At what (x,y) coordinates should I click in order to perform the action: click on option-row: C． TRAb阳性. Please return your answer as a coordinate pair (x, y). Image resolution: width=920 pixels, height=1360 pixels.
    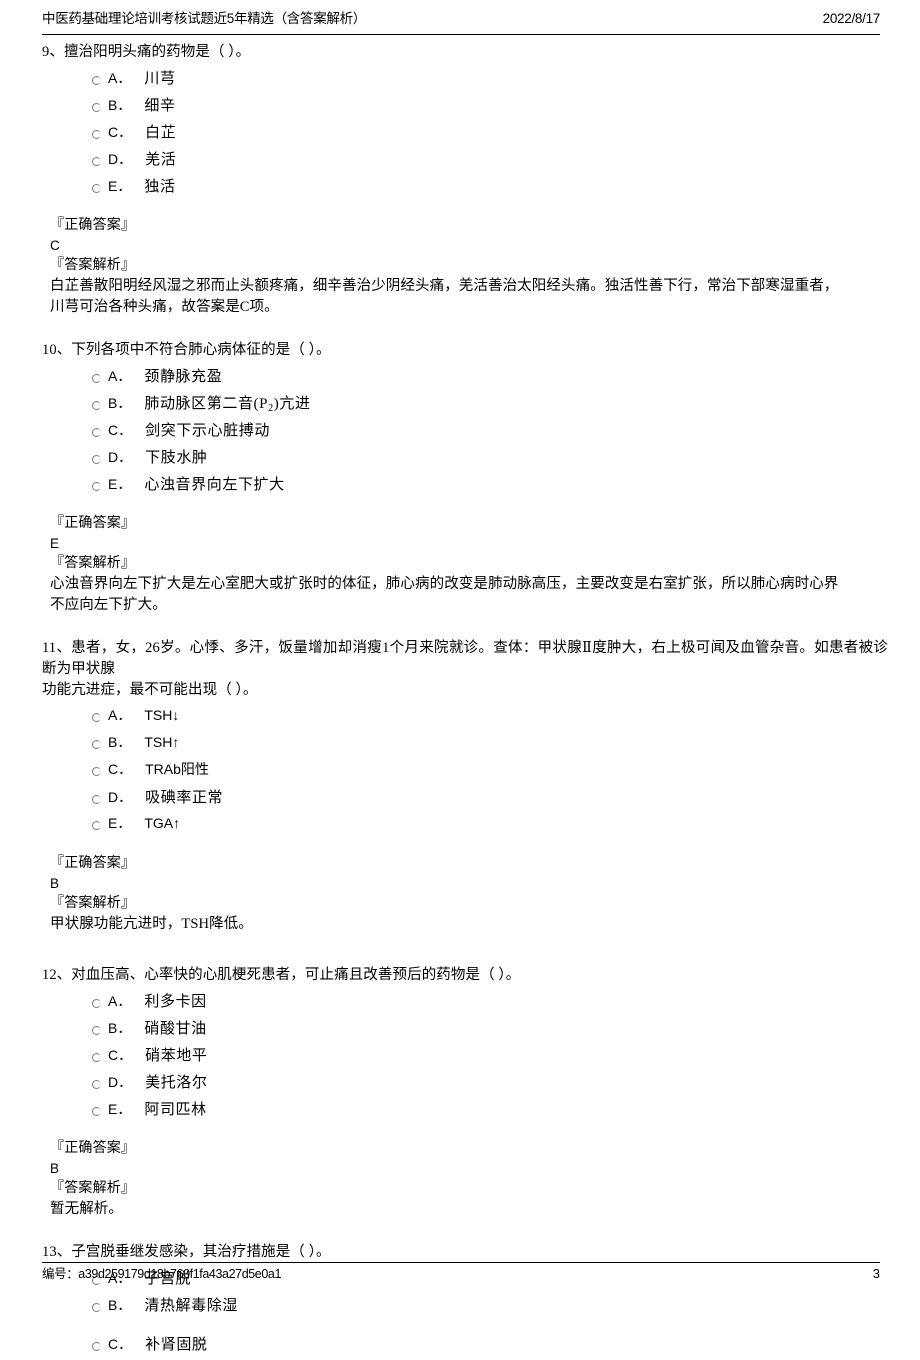
    Looking at the image, I should click on (460, 772).